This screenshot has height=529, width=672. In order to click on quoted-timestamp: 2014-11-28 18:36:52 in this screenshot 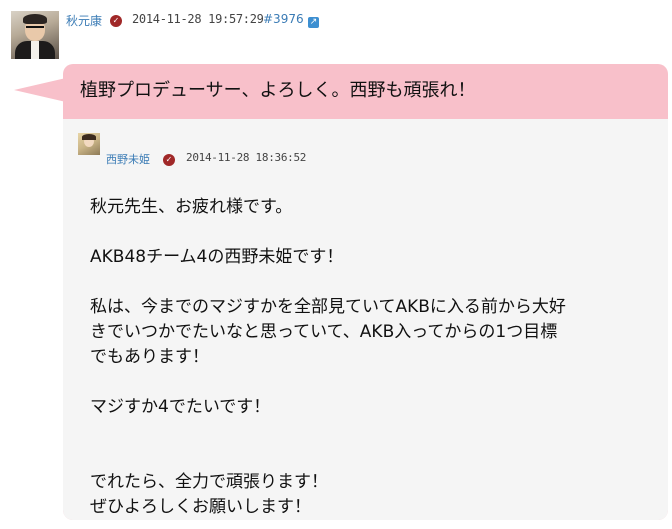, I will do `click(246, 157)`.